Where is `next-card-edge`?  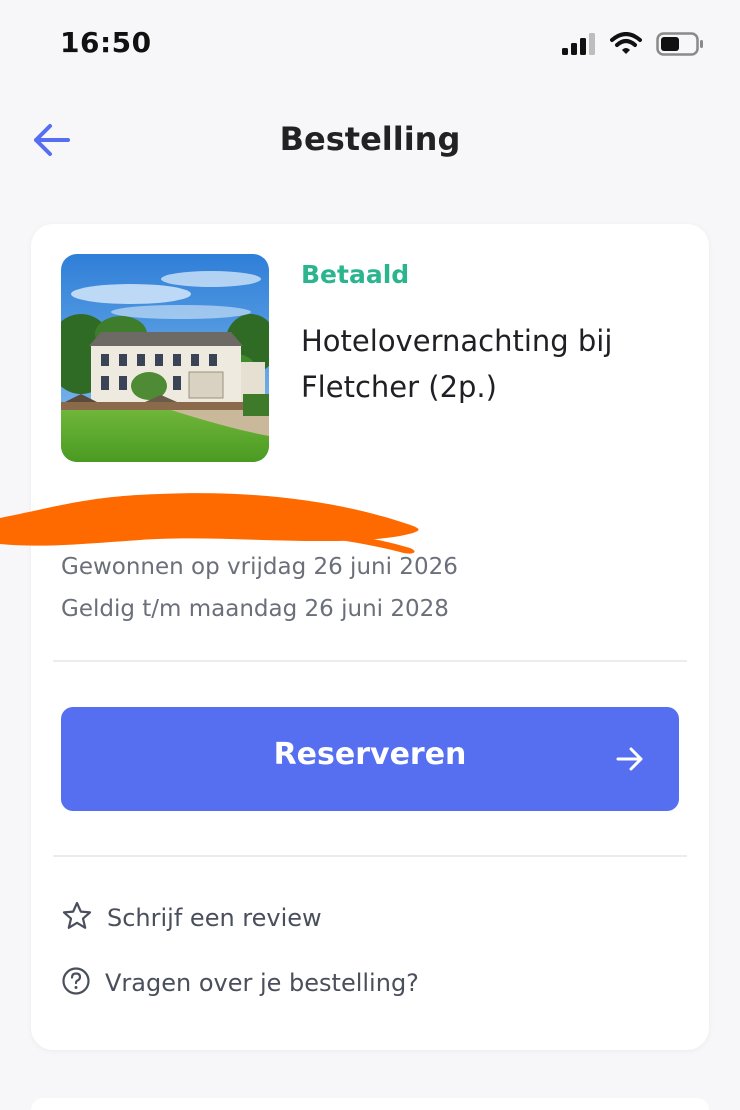
next-card-edge is located at coordinates (370, 1104).